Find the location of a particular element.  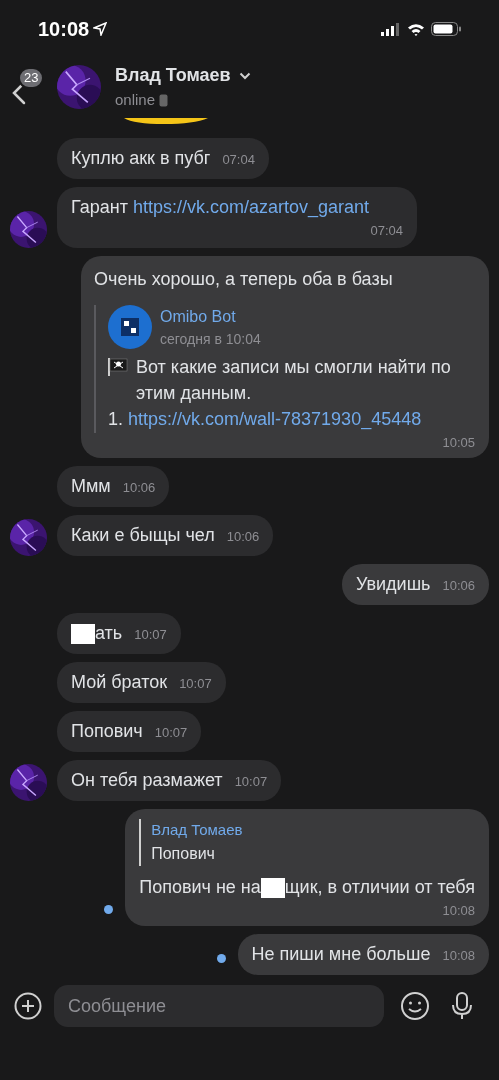

quote-author: Влад Томаев is located at coordinates (313, 830).